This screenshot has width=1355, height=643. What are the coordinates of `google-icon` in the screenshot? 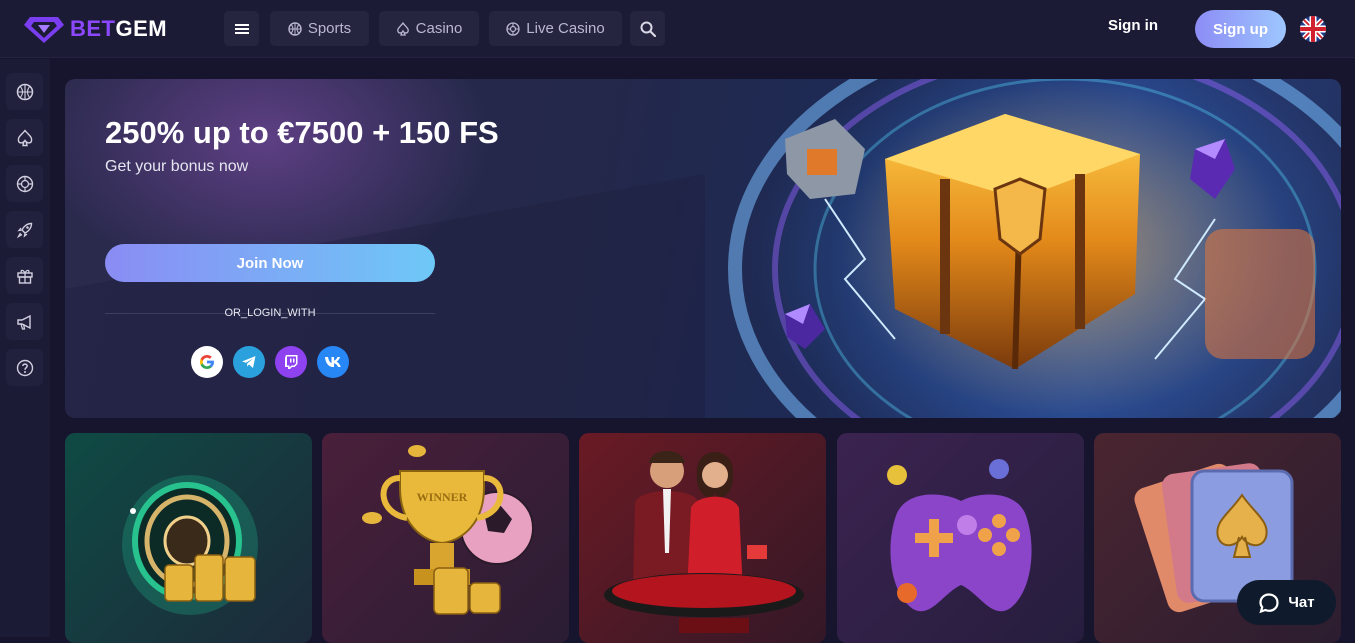 It's located at (207, 362).